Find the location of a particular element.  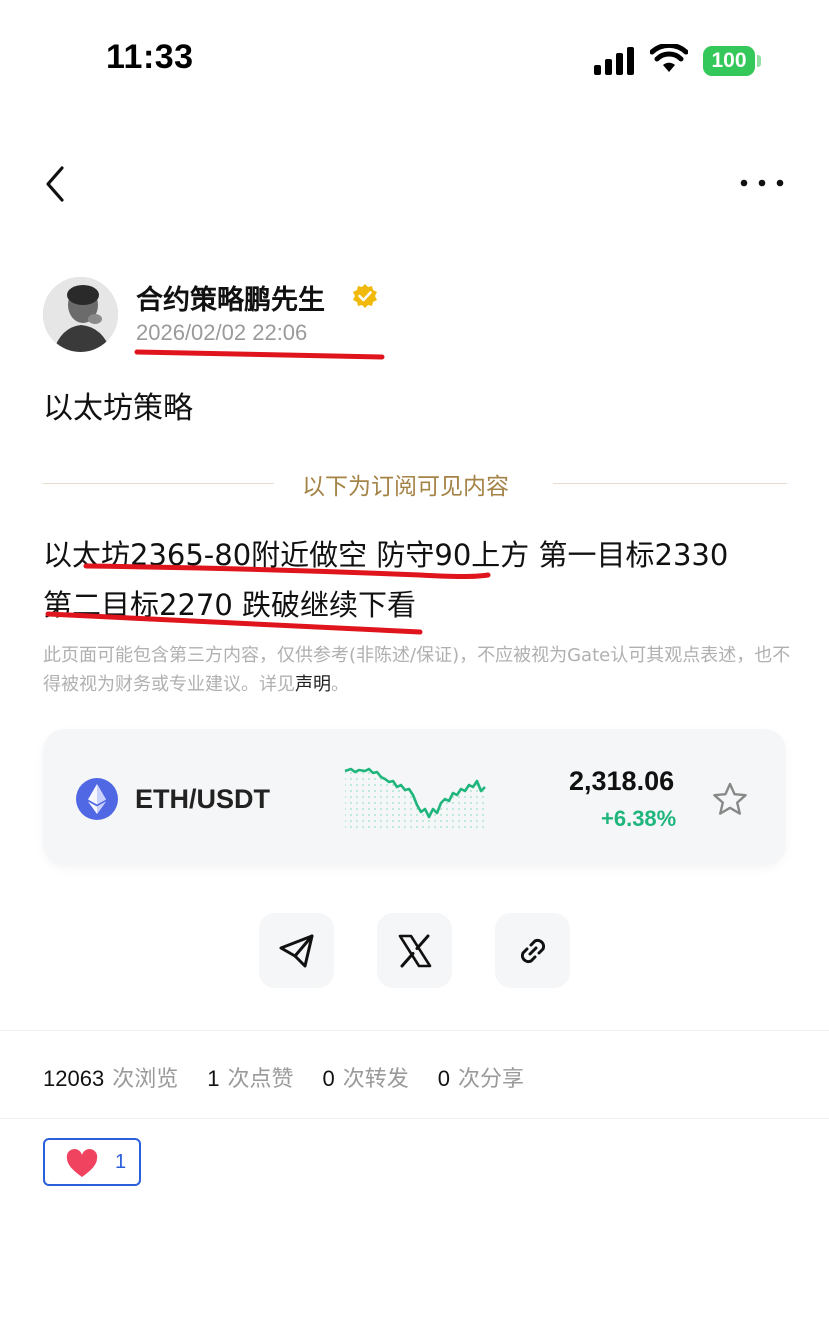

author-avatar is located at coordinates (80, 314).